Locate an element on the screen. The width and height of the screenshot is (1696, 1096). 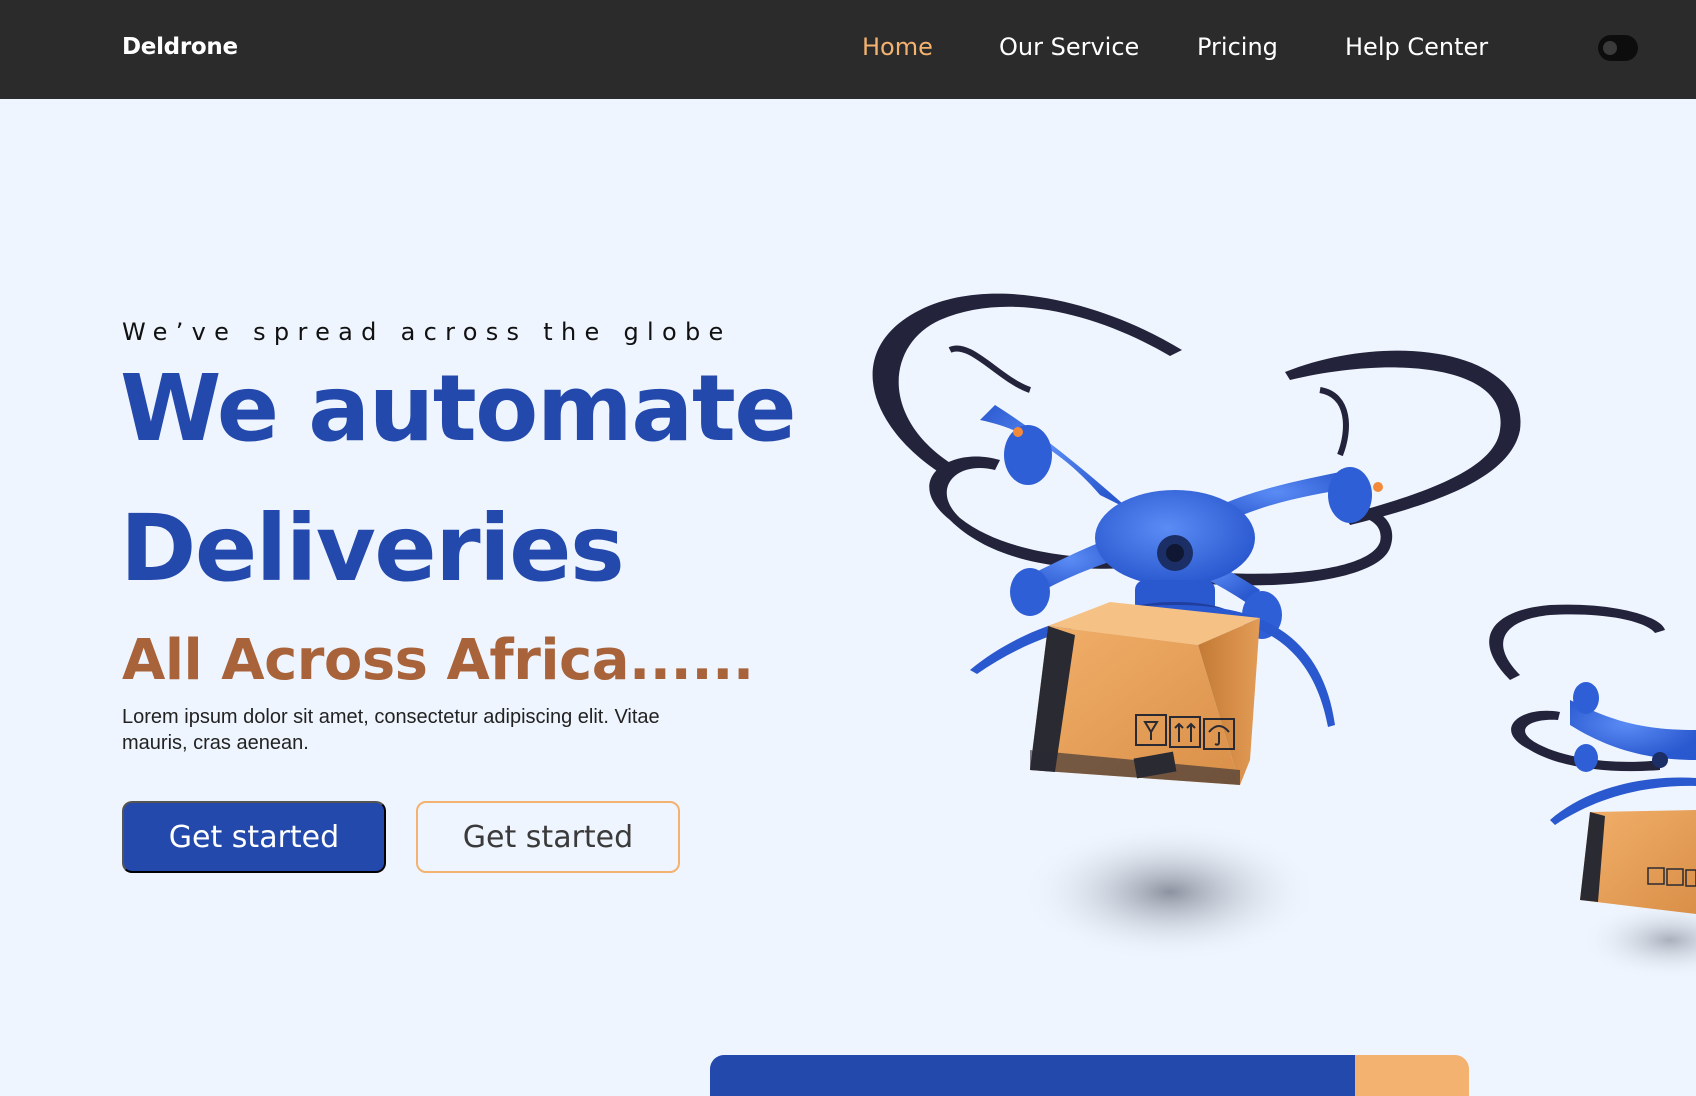
hero-headline-line1: We automate is located at coordinates (458, 408).